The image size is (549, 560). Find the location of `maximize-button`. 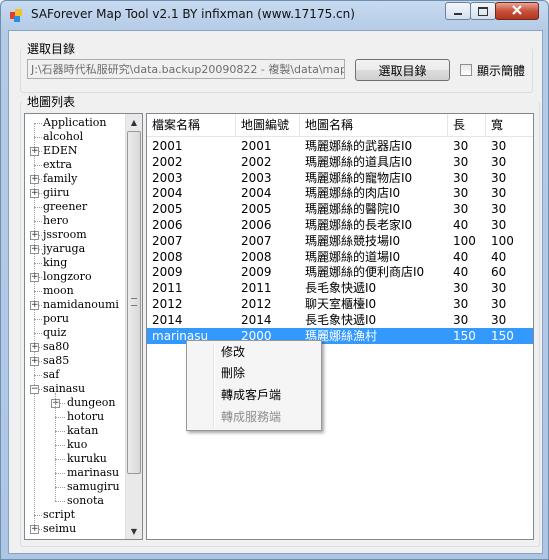

maximize-button is located at coordinates (483, 11).